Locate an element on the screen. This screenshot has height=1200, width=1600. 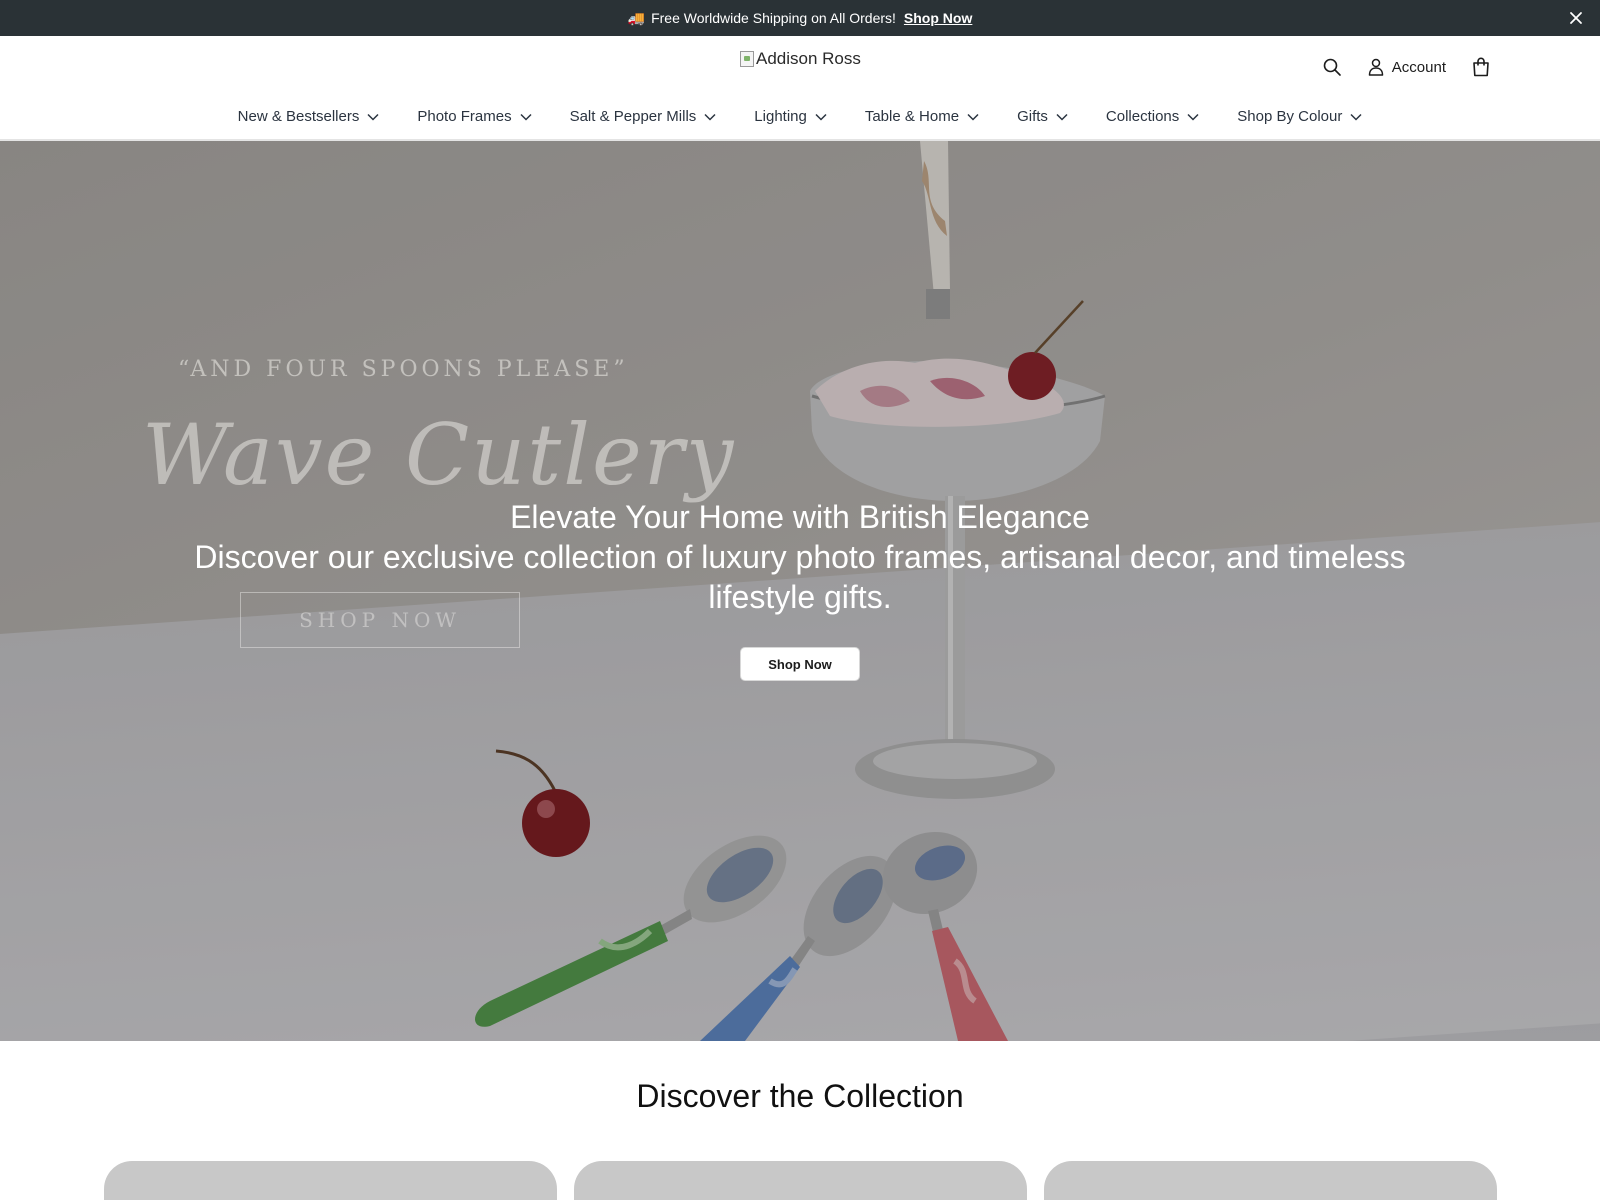
announcement-shop-now-link: Shop Now is located at coordinates (938, 18).